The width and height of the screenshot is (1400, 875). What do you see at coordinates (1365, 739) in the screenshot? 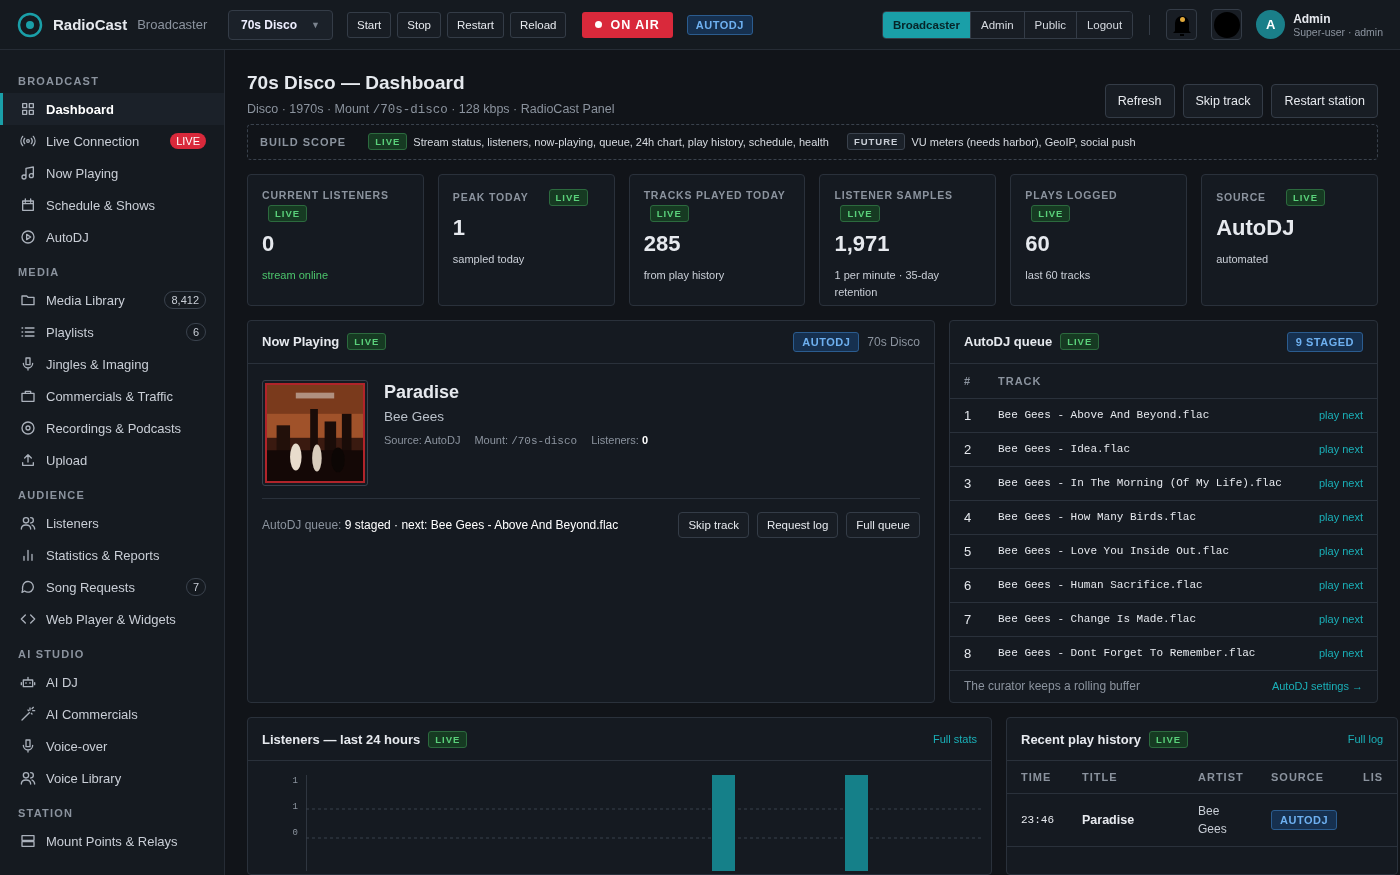
I see `full-log-link: Full log` at bounding box center [1365, 739].